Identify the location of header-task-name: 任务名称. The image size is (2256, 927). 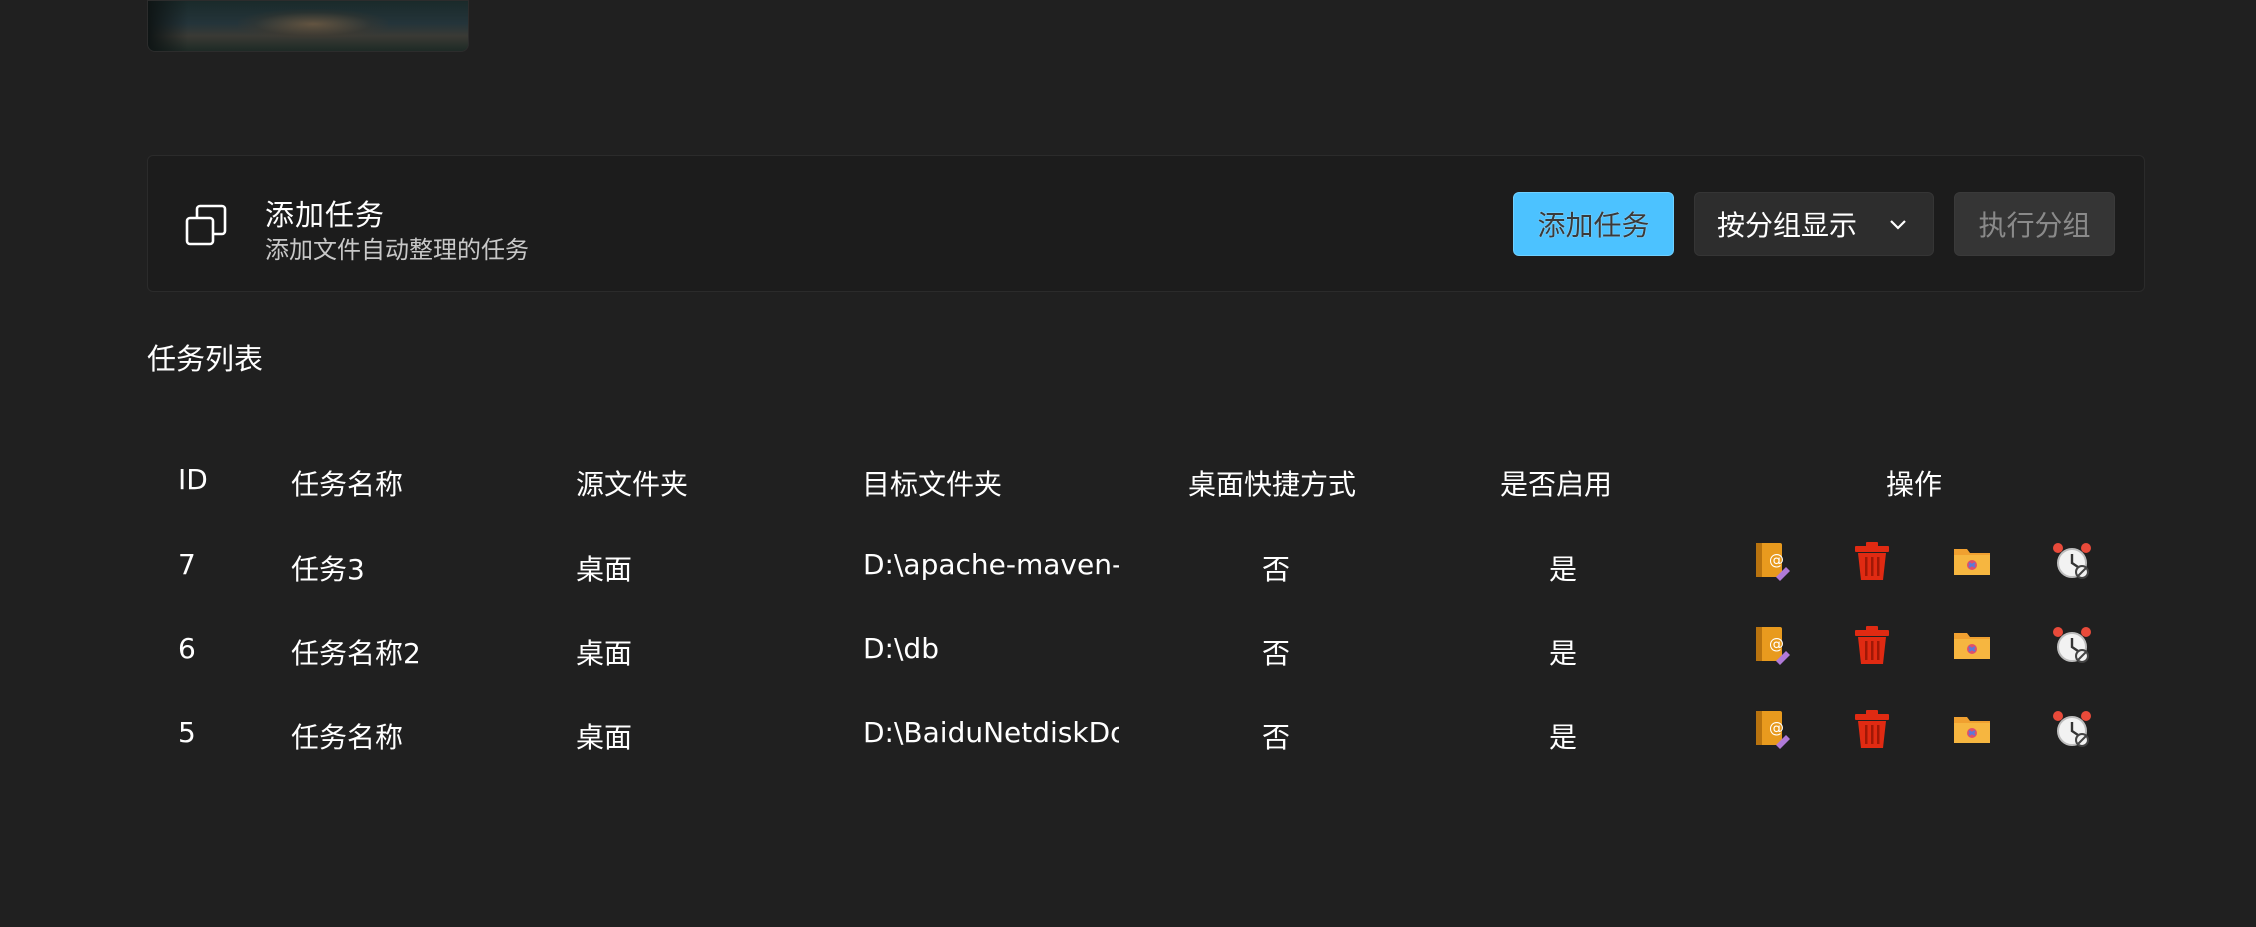
(347, 484).